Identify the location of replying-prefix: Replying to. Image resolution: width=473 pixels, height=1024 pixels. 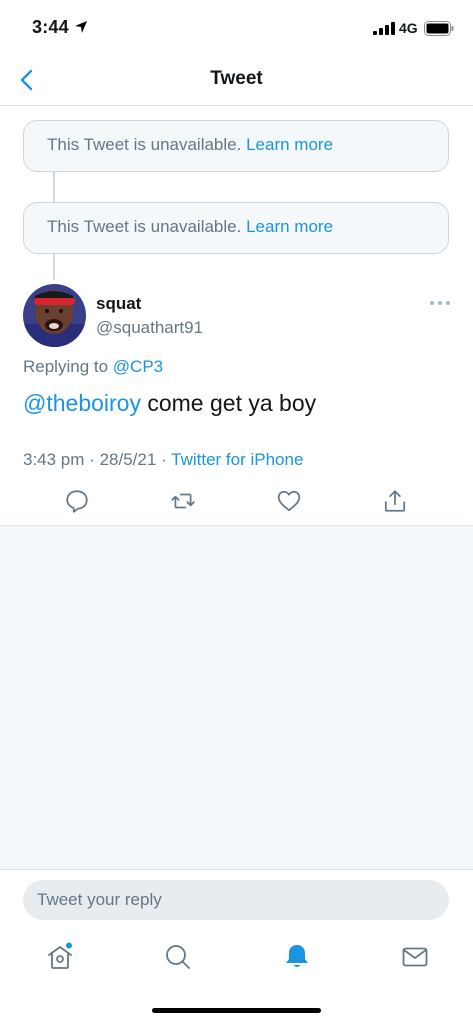
(66, 366).